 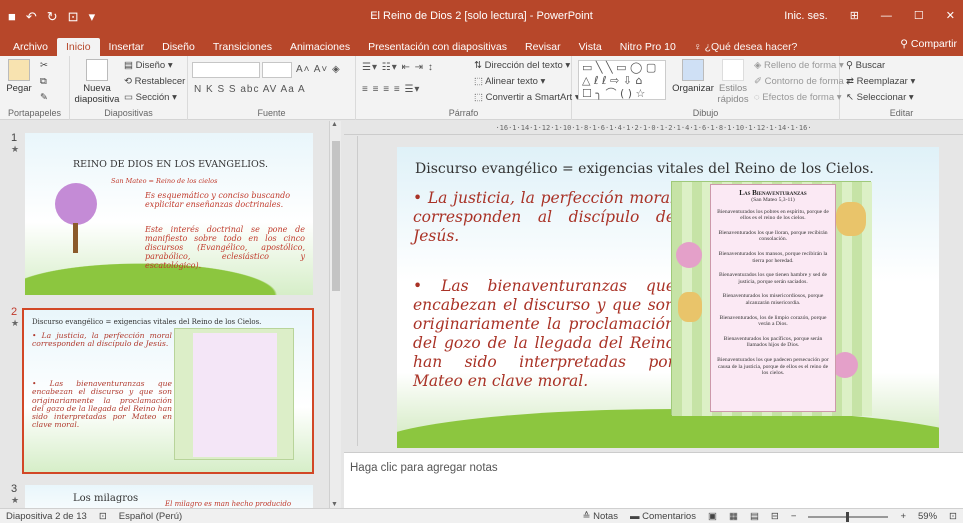 I want to click on zoom-level: 59%, so click(x=927, y=516).